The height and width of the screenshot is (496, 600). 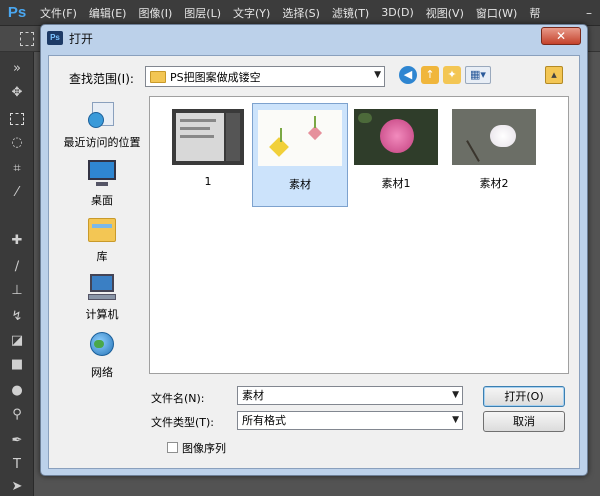 I want to click on move-tool-icon: ✥, so click(x=17, y=93).